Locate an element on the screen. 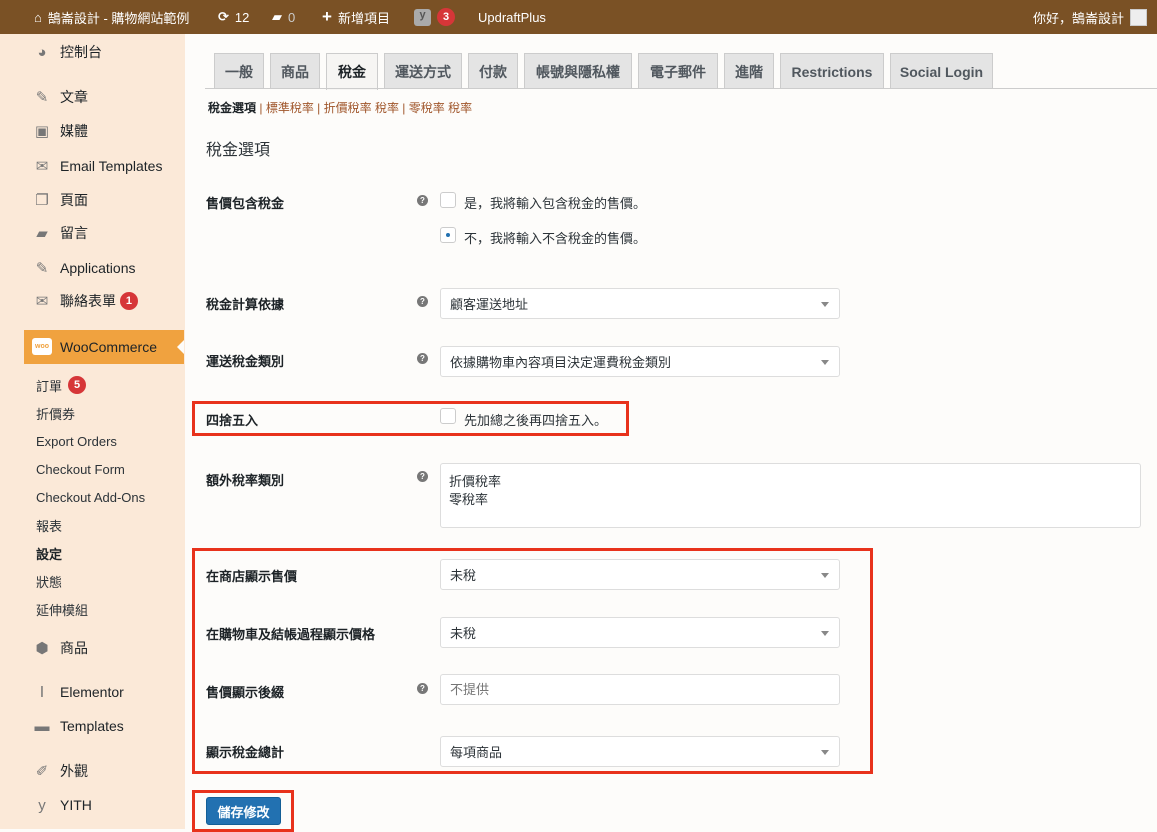 The image size is (1157, 832). home-icon: ⌂ is located at coordinates (38, 17).